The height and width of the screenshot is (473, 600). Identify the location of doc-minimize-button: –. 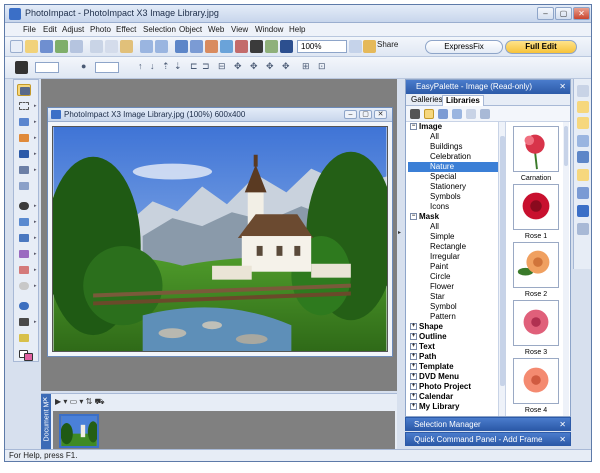
(350, 114).